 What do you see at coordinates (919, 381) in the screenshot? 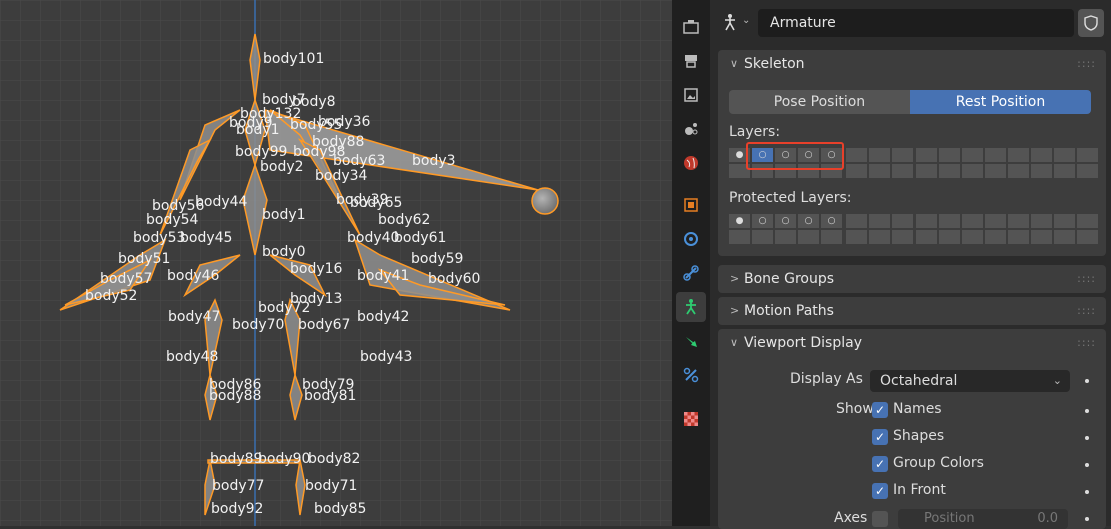
I see `display-as-value: Octahedral` at bounding box center [919, 381].